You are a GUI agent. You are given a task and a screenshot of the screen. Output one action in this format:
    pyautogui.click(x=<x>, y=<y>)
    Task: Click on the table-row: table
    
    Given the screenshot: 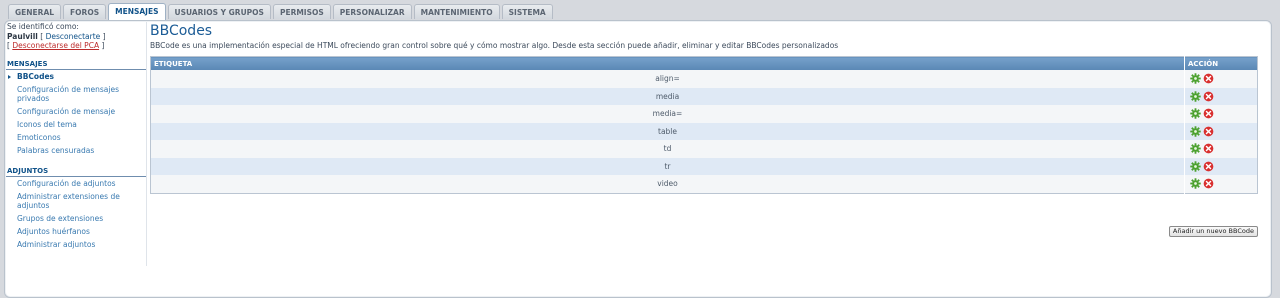 What is the action you would take?
    pyautogui.click(x=704, y=131)
    